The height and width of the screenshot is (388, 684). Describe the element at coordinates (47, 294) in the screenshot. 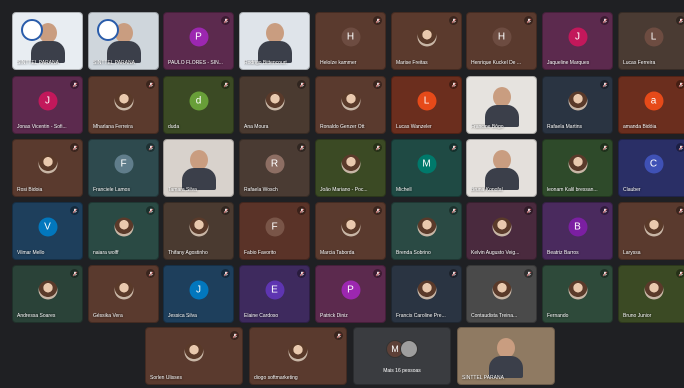

I see `participant-tile-andressa-soares: Andressa Soares` at that location.